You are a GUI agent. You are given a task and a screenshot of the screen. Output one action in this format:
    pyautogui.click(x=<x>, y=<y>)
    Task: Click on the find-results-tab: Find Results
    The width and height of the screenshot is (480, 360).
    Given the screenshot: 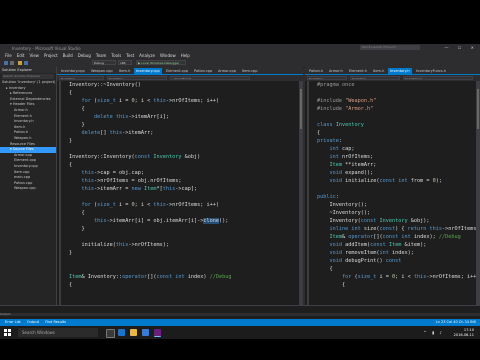 What is the action you would take?
    pyautogui.click(x=55, y=322)
    